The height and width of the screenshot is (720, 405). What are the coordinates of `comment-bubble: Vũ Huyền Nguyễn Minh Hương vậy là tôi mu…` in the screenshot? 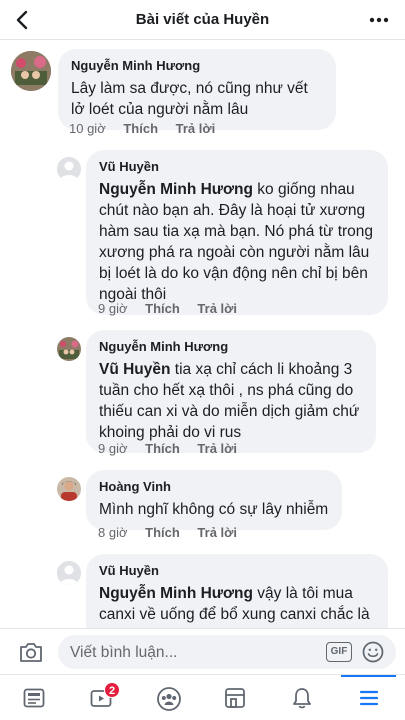 It's located at (237, 591).